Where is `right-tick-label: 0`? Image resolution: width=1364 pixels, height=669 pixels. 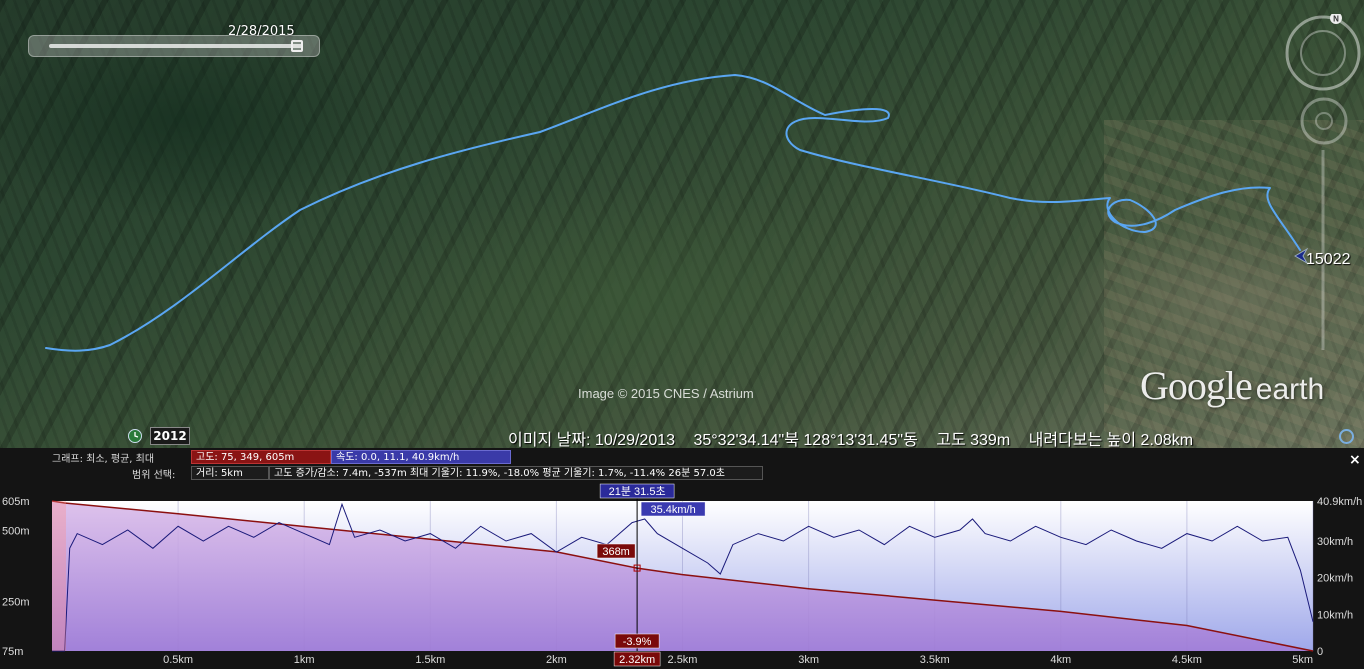
right-tick-label: 0 is located at coordinates (1320, 652).